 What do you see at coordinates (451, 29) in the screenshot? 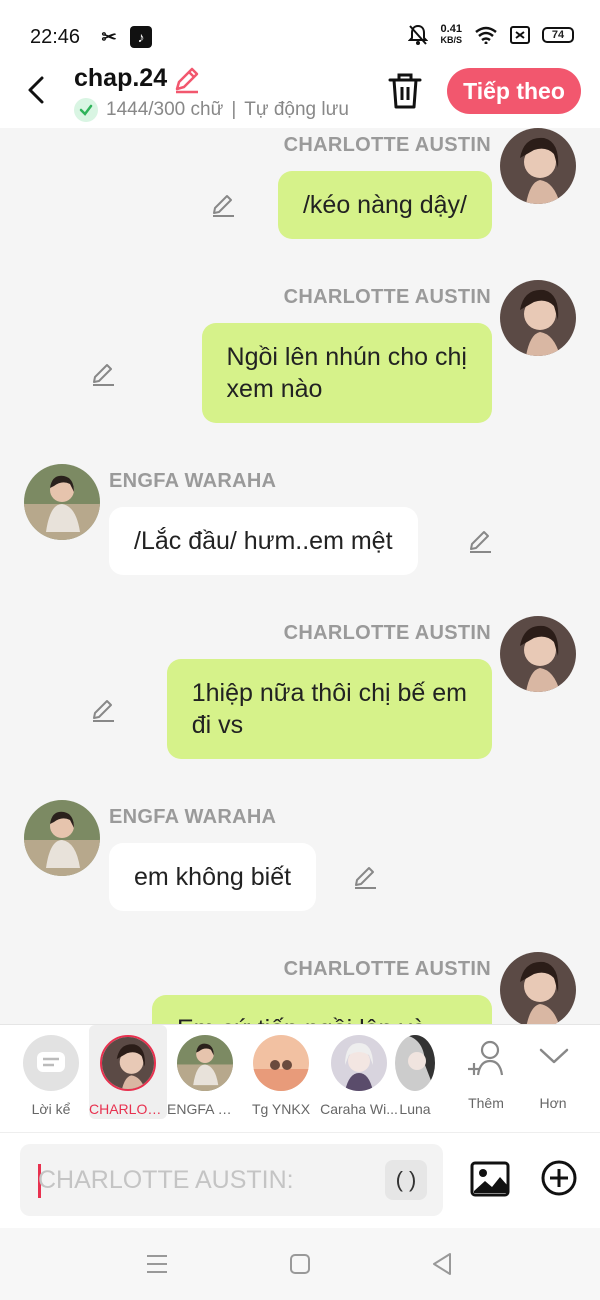
I see `net-speed-value: 0.41` at bounding box center [451, 29].